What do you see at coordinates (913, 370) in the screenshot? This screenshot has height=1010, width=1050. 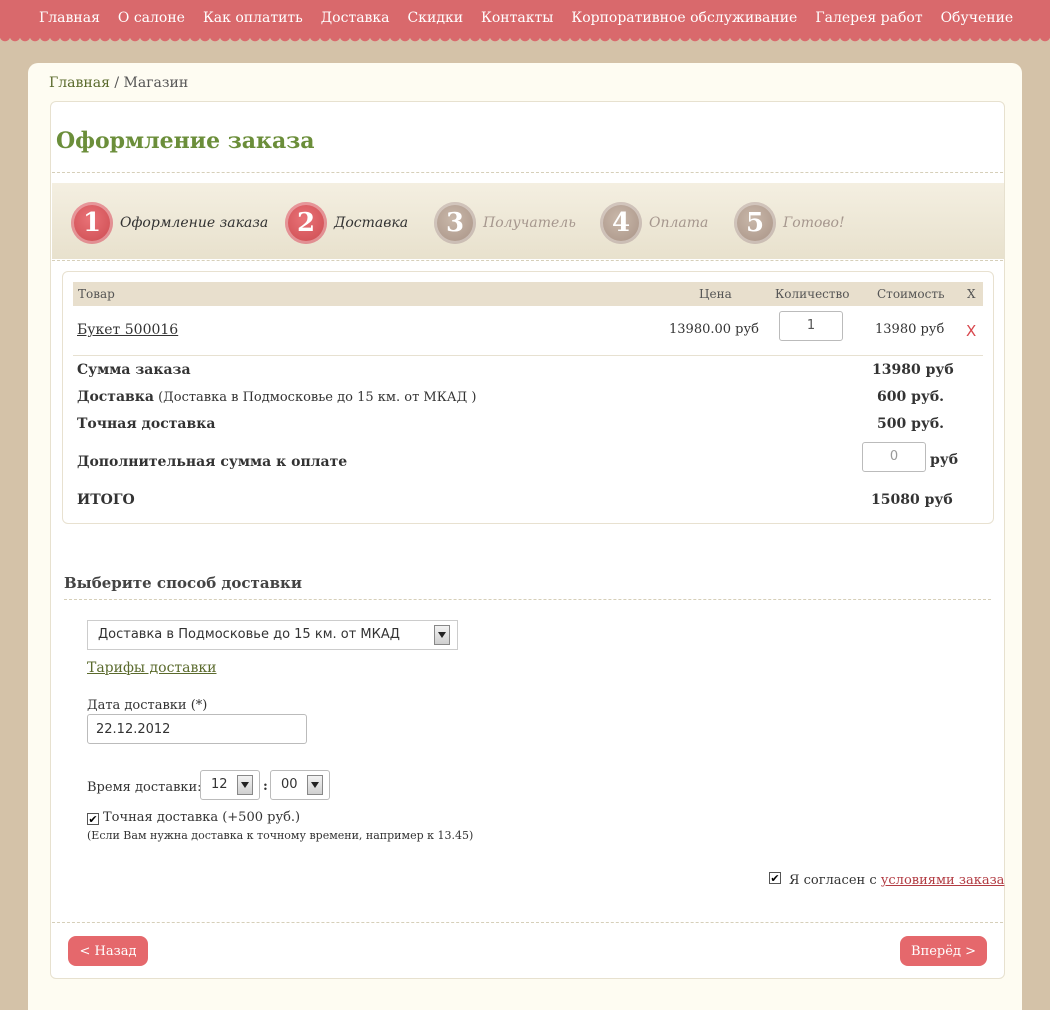 I see `order-sum-value: 13980 руб` at bounding box center [913, 370].